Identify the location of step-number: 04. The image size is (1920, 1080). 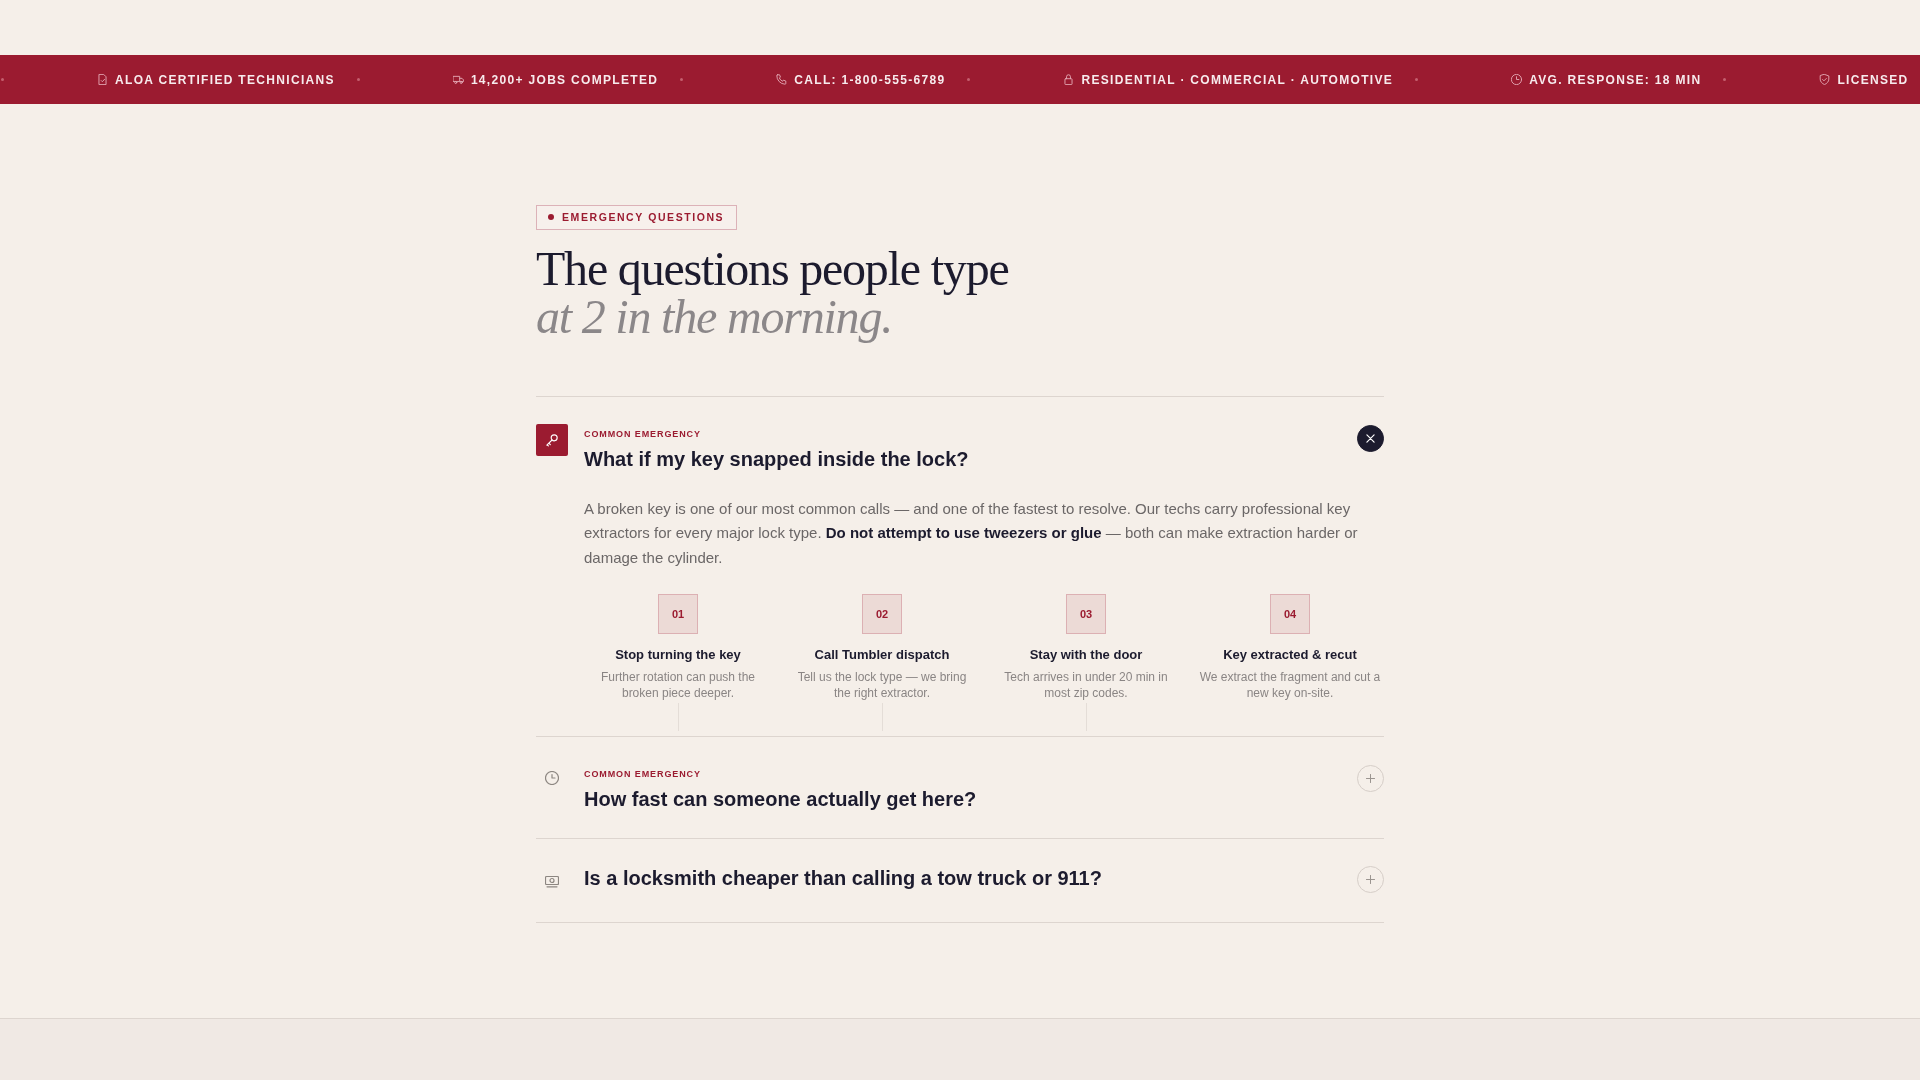
(1290, 614).